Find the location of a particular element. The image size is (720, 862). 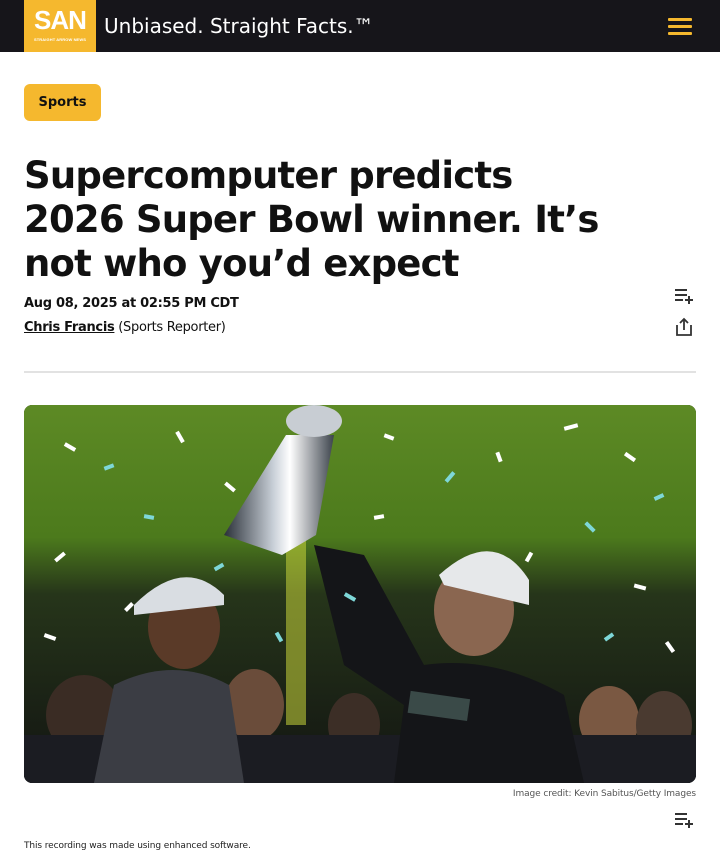

category-tag: Sports is located at coordinates (62, 102).